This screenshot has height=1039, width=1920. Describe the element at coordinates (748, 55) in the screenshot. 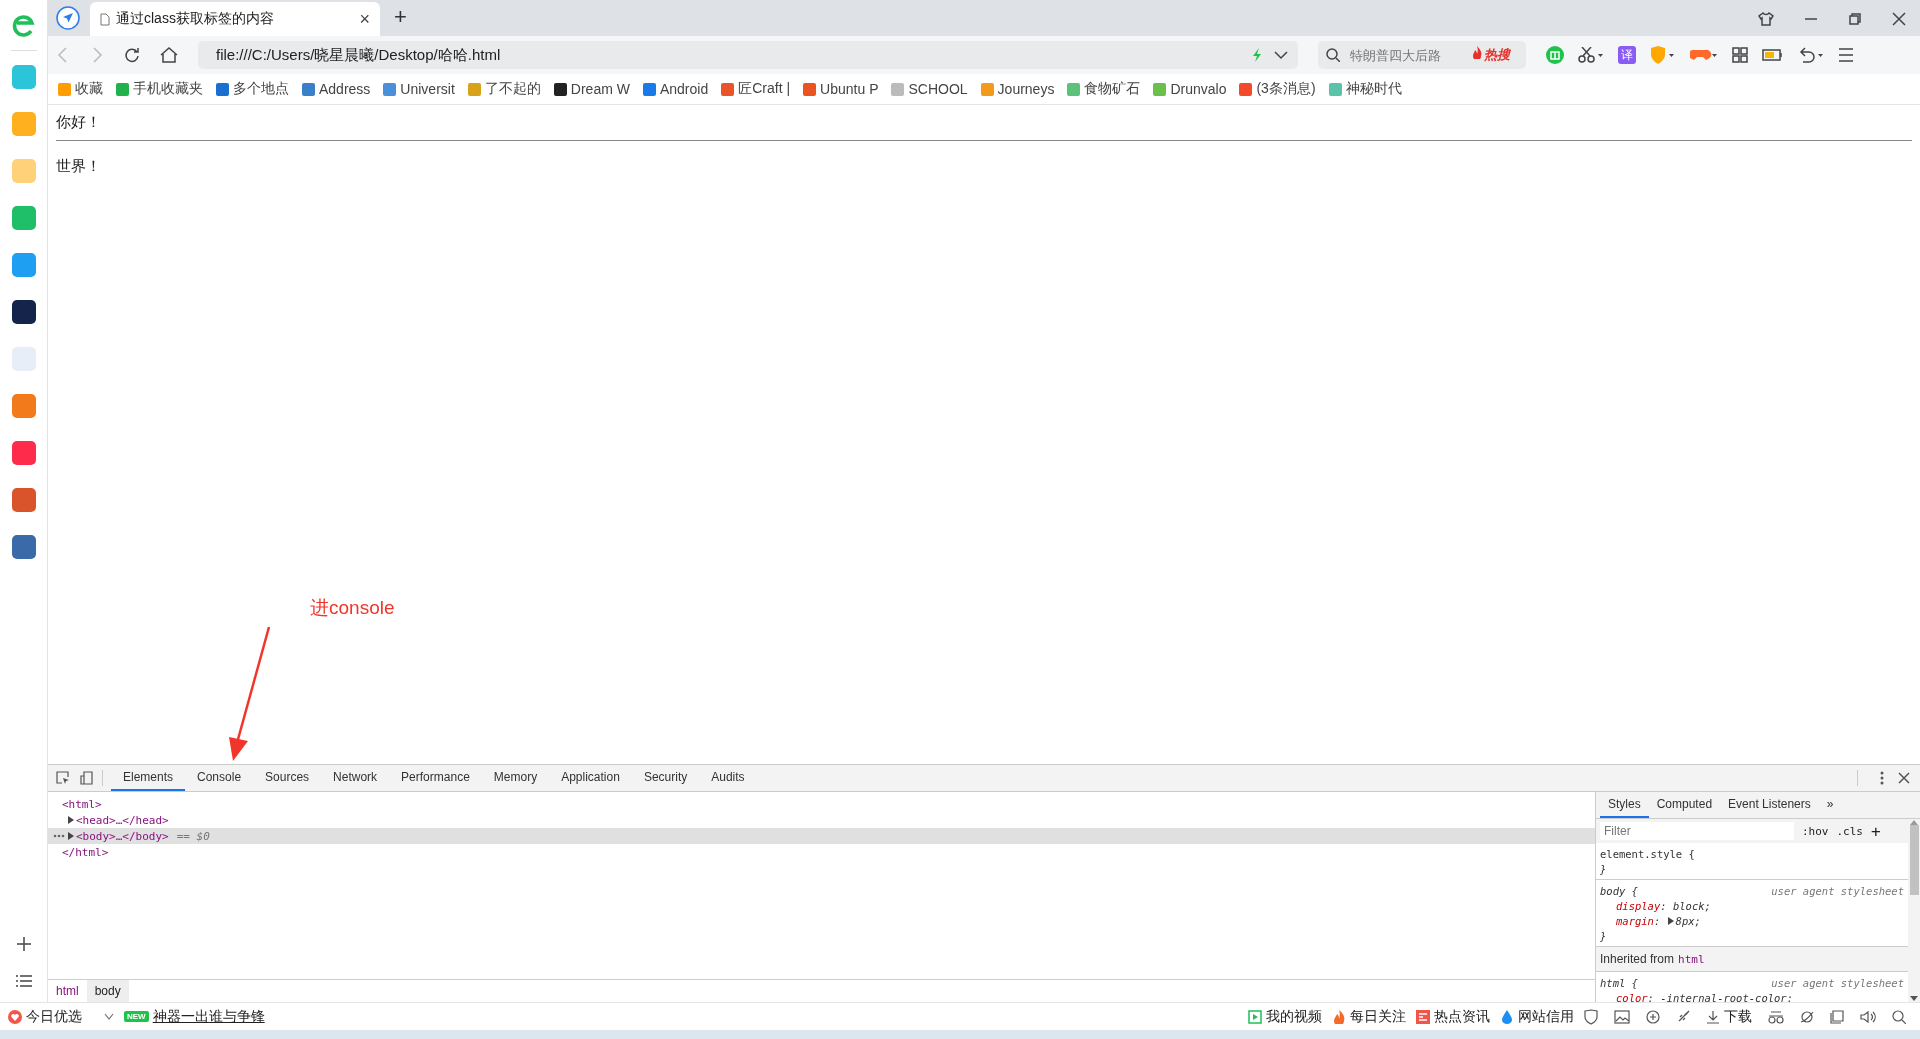

I see `address-bar: file:///C:/Users/晓星晨曦/Desktop/哈哈.html` at that location.